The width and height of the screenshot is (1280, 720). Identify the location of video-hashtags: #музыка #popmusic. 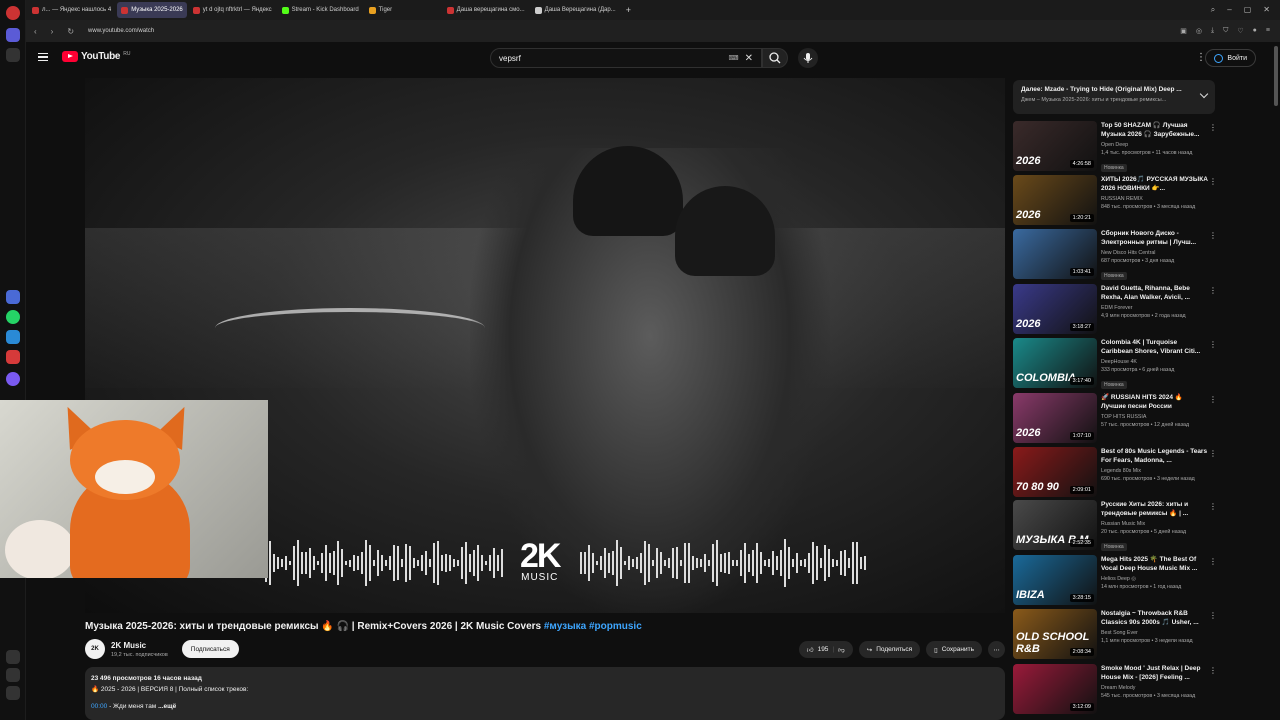
(593, 626).